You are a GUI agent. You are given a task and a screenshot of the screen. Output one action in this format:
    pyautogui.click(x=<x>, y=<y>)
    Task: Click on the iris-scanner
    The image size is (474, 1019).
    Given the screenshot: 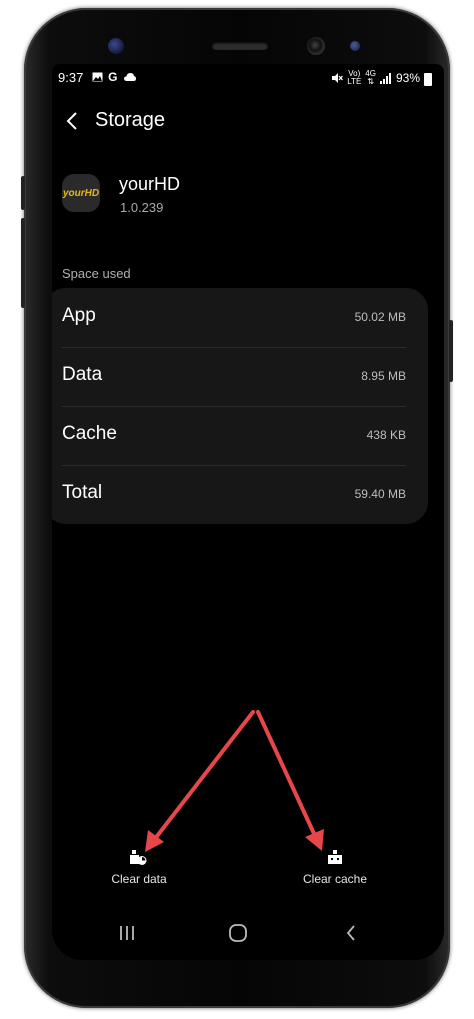 What is the action you would take?
    pyautogui.click(x=116, y=46)
    